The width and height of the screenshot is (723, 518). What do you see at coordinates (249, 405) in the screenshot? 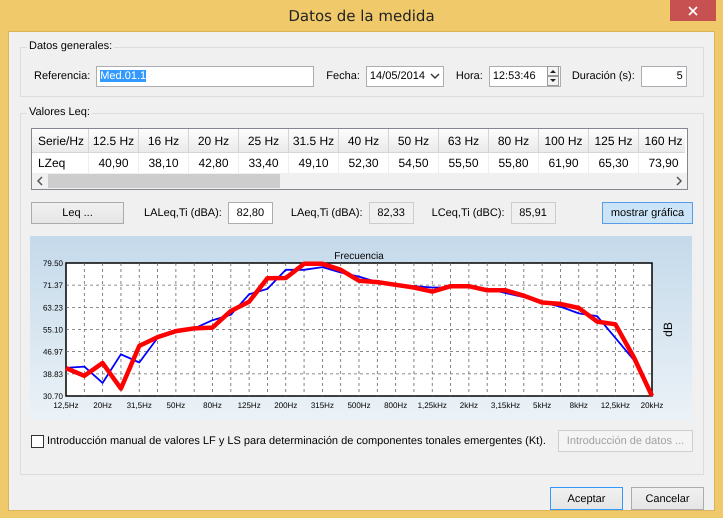
I see `axis-tick-label: 125Hz` at bounding box center [249, 405].